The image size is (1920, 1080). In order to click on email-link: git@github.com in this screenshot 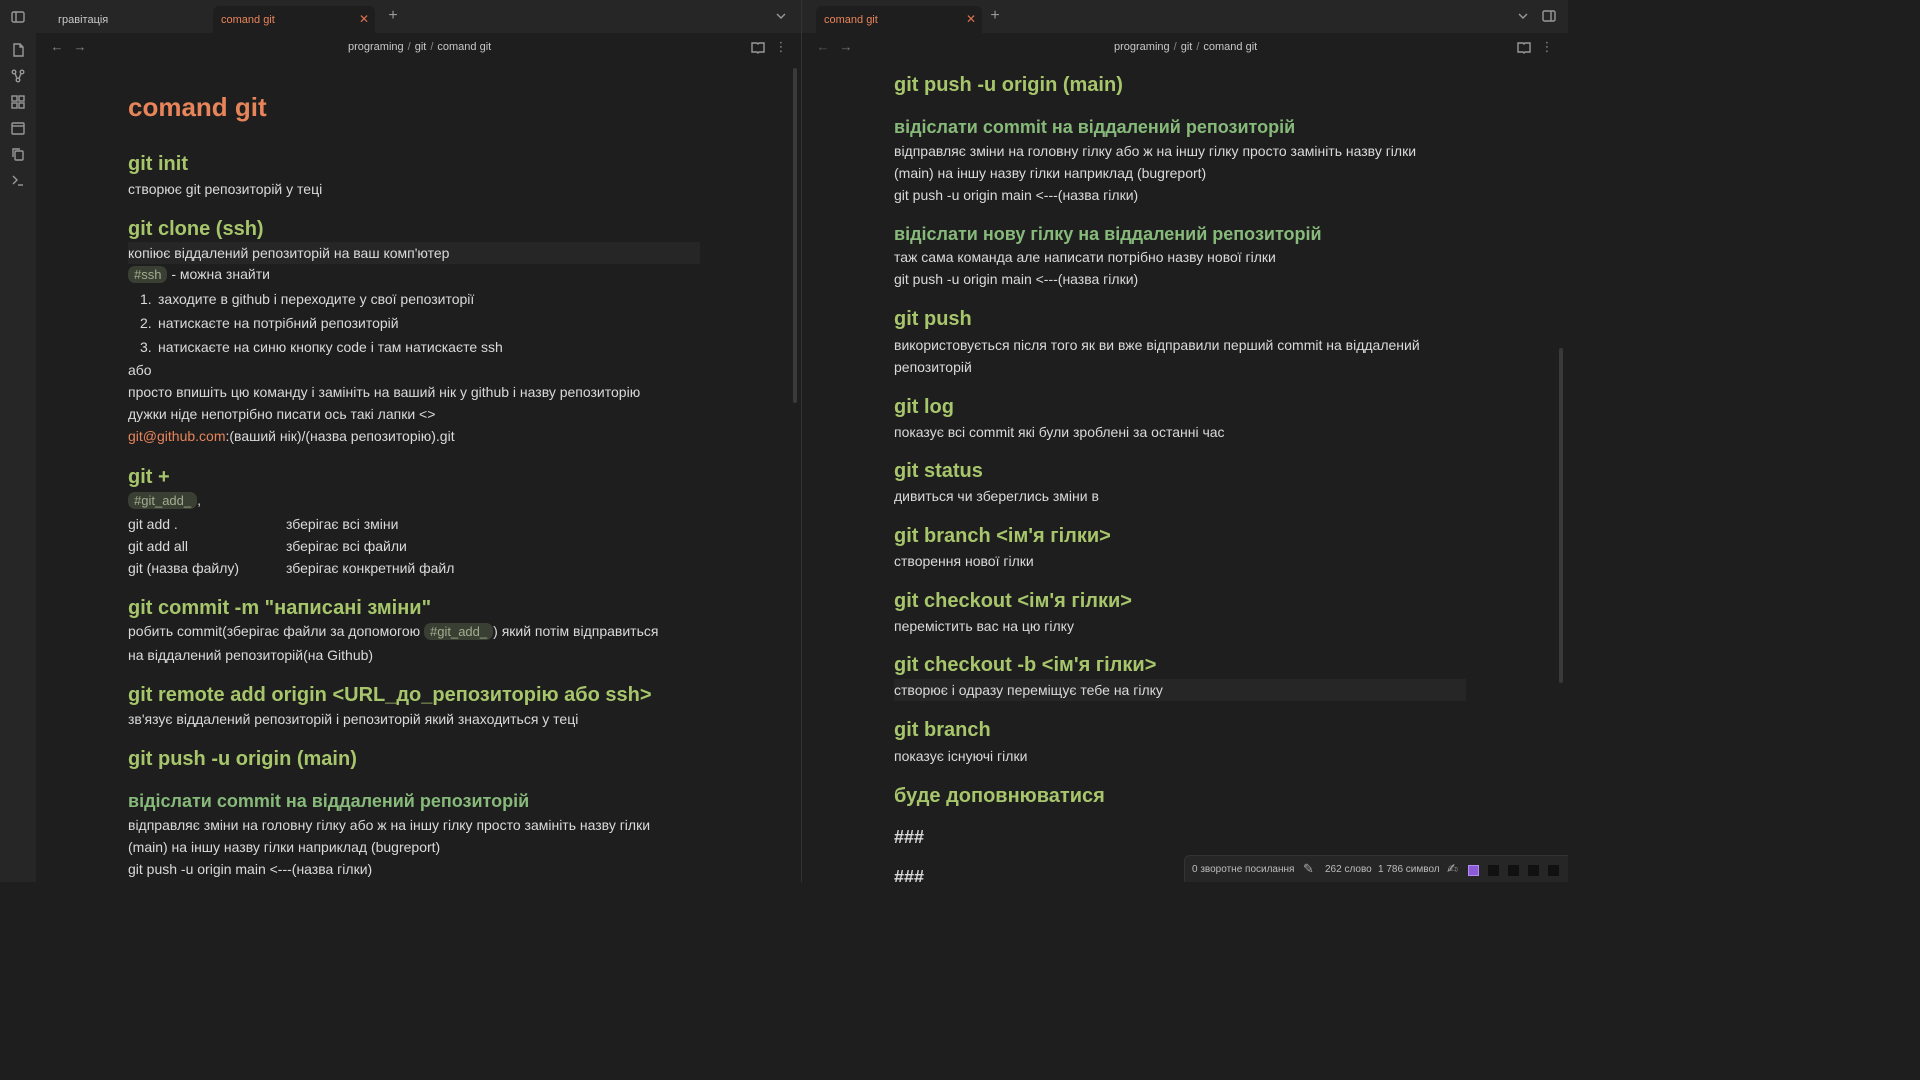, I will do `click(176, 436)`.